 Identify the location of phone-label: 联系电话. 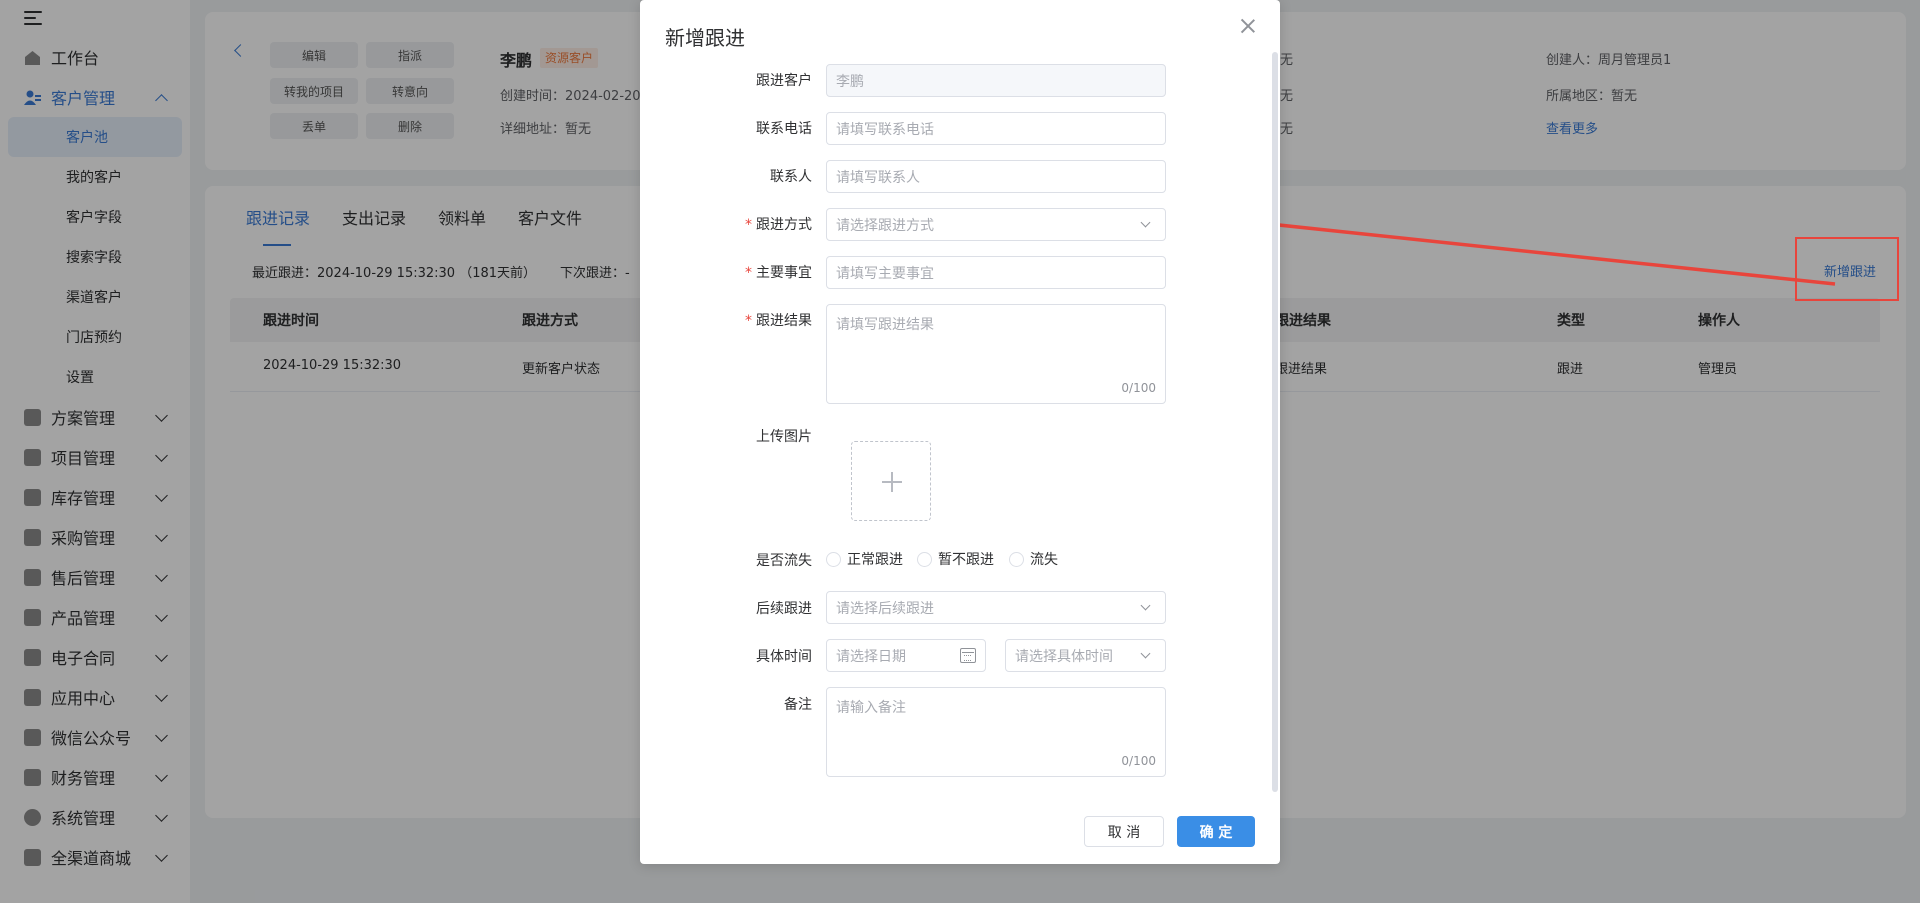
(784, 129).